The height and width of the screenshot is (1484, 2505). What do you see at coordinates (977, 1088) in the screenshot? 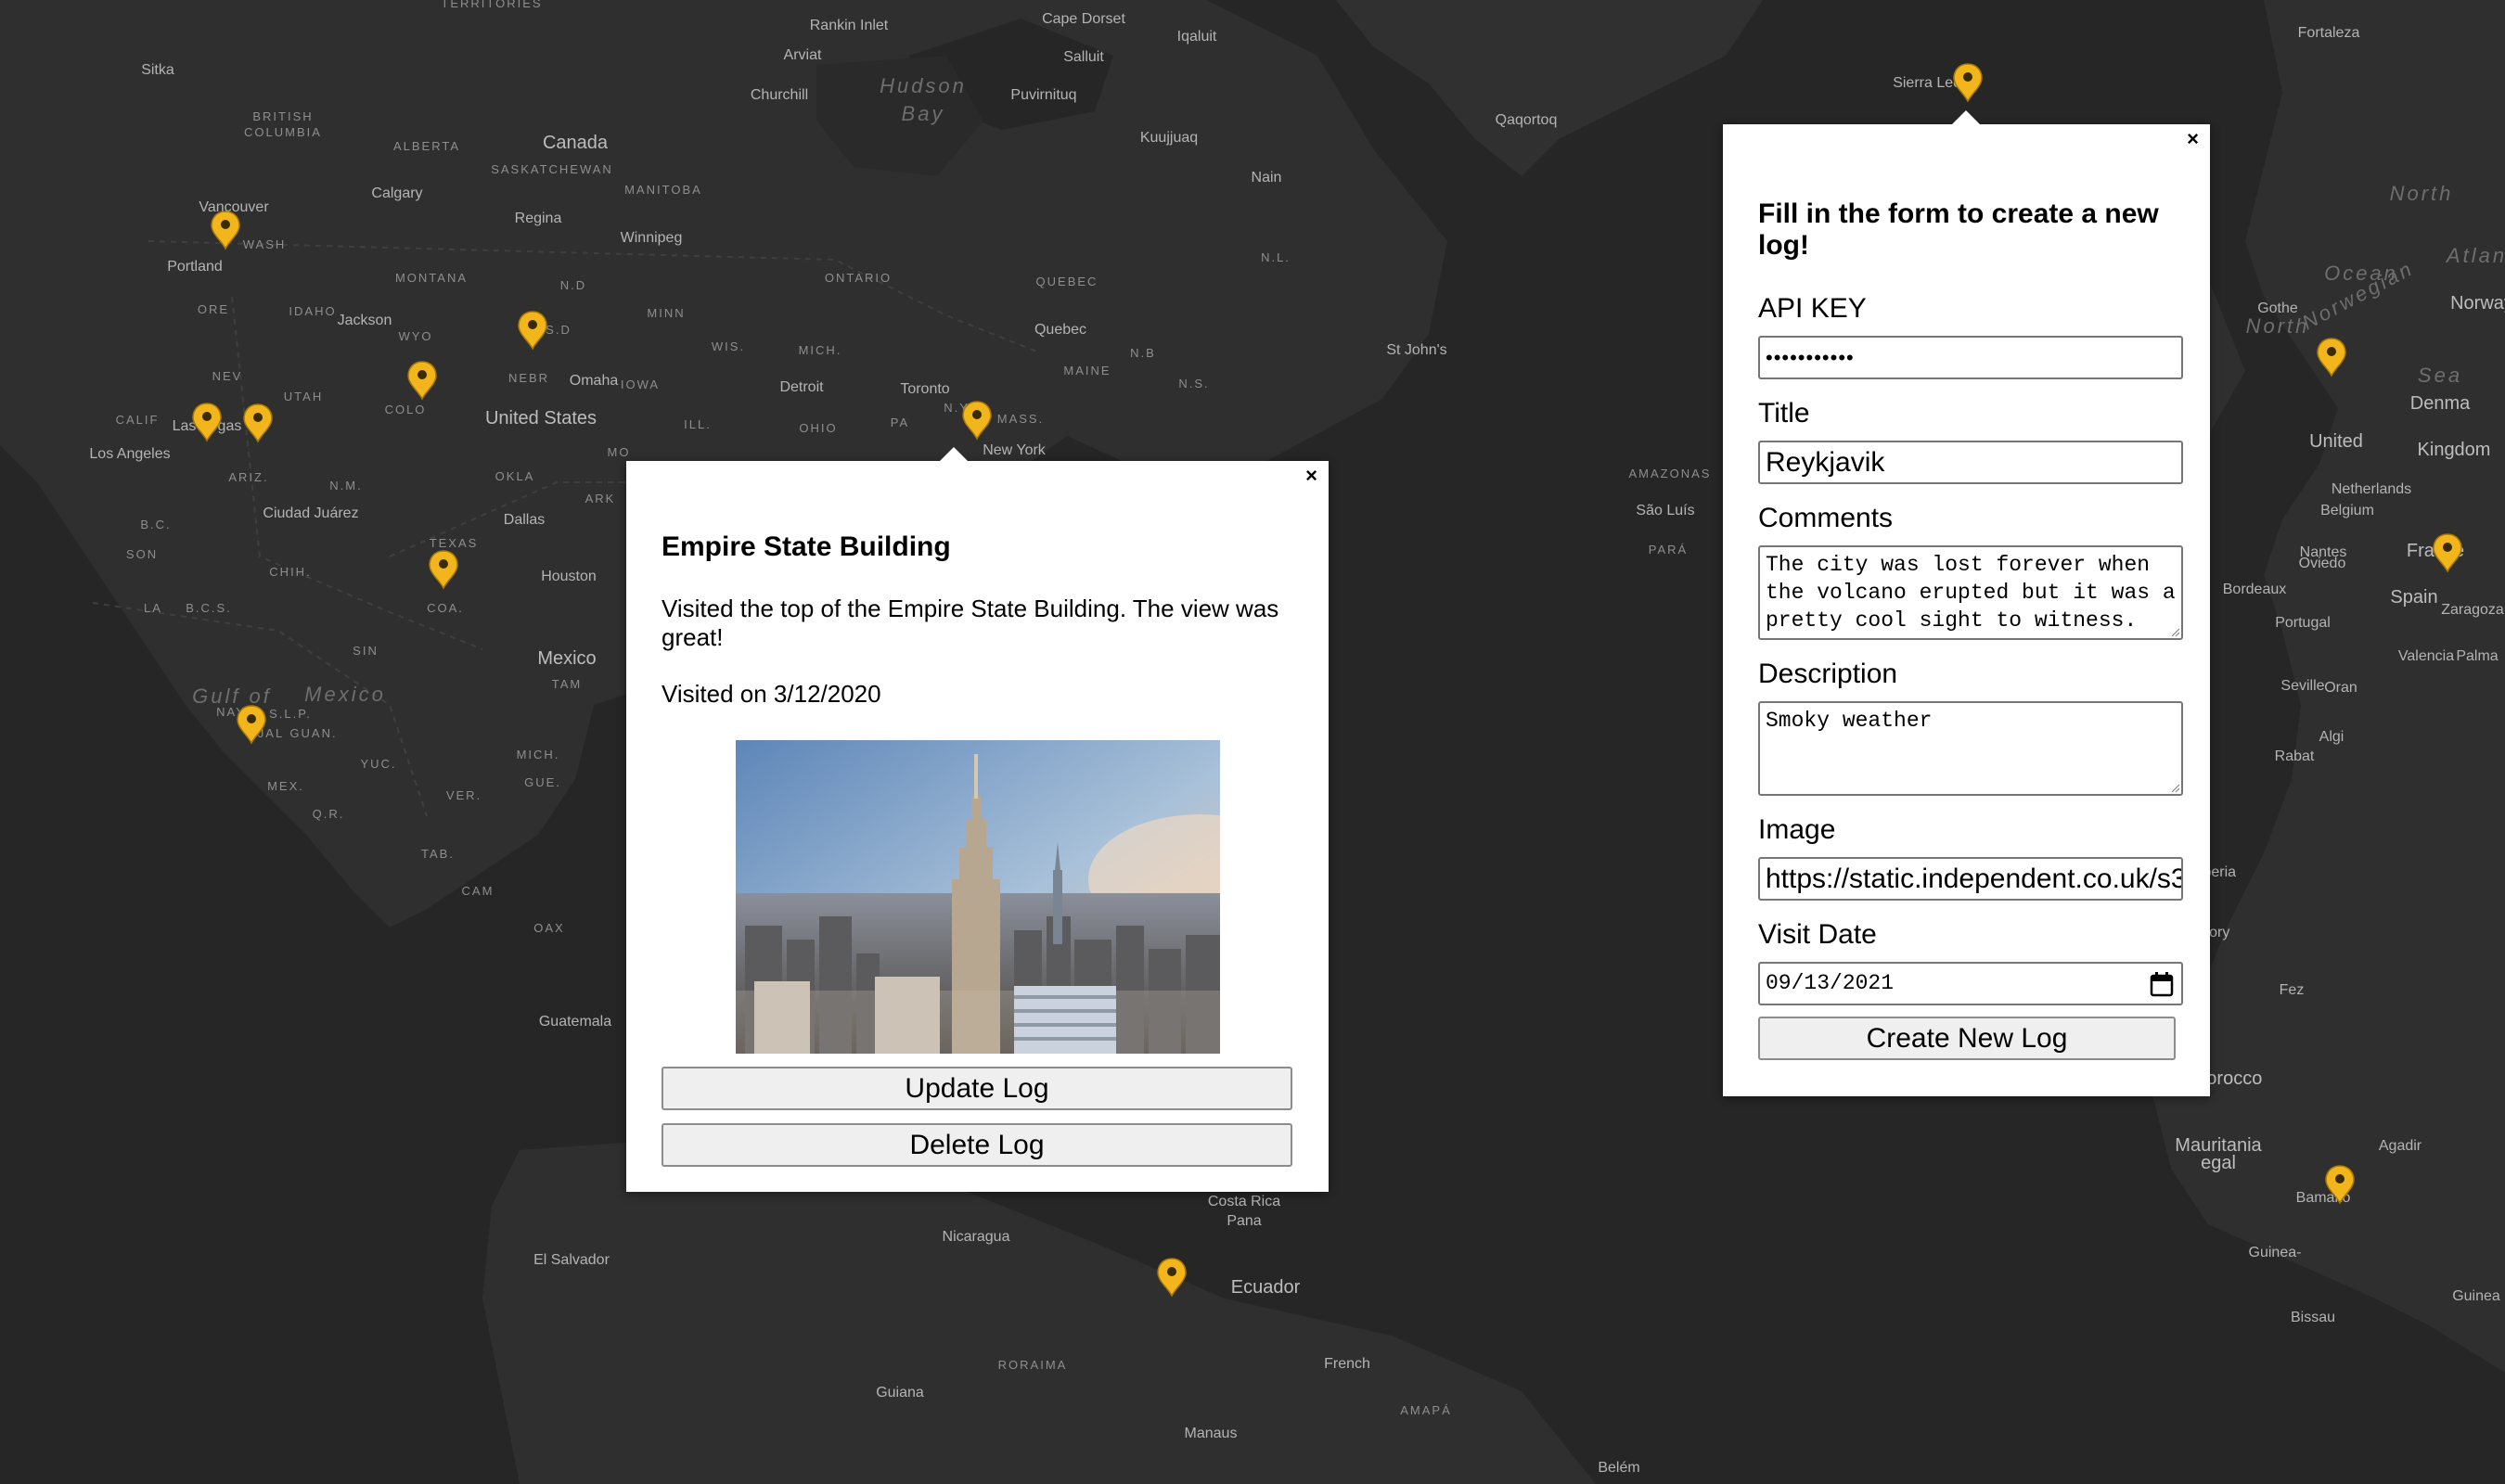
I see `update-log-button: Update Log` at bounding box center [977, 1088].